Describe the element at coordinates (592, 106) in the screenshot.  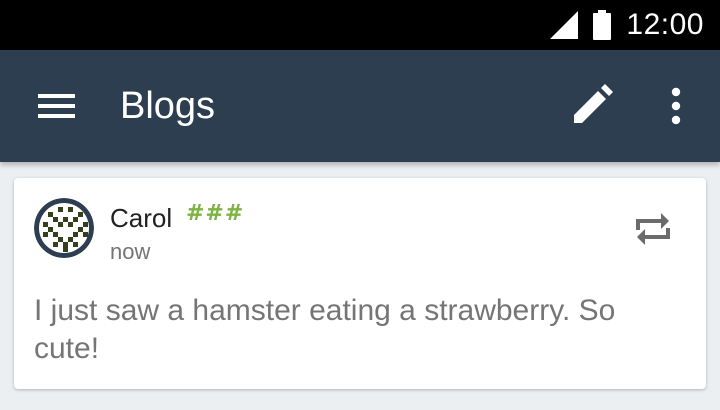
I see `edit-icon` at that location.